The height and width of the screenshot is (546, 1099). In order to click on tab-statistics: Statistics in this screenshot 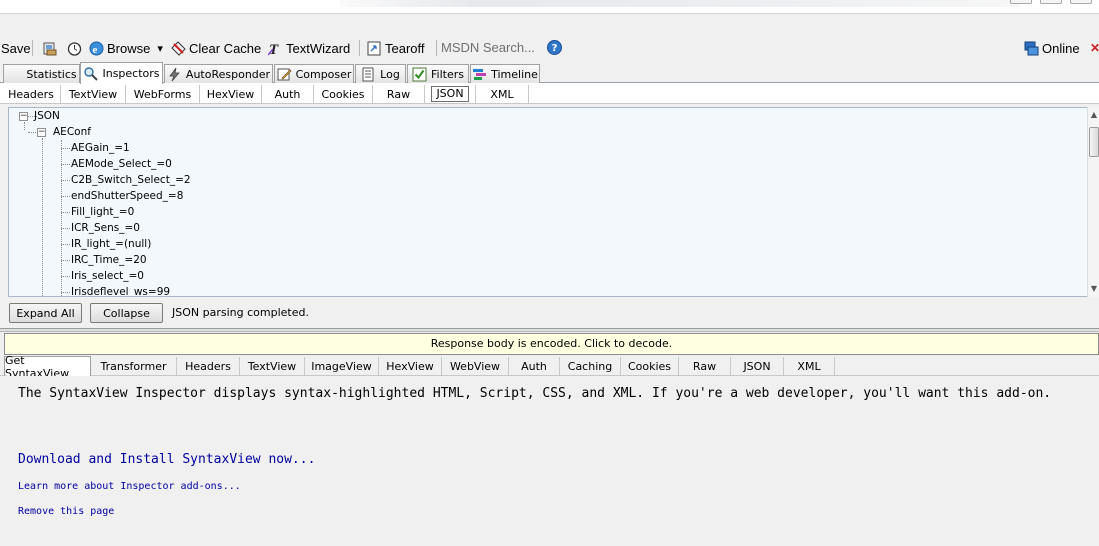, I will do `click(41, 73)`.